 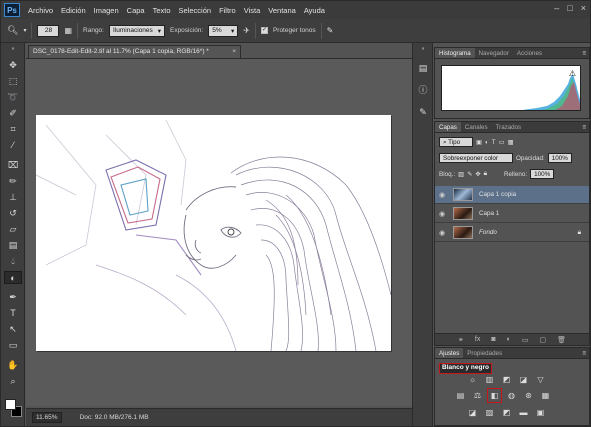 What do you see at coordinates (472, 379) in the screenshot?
I see `brightness-contrast-icon: ☼` at bounding box center [472, 379].